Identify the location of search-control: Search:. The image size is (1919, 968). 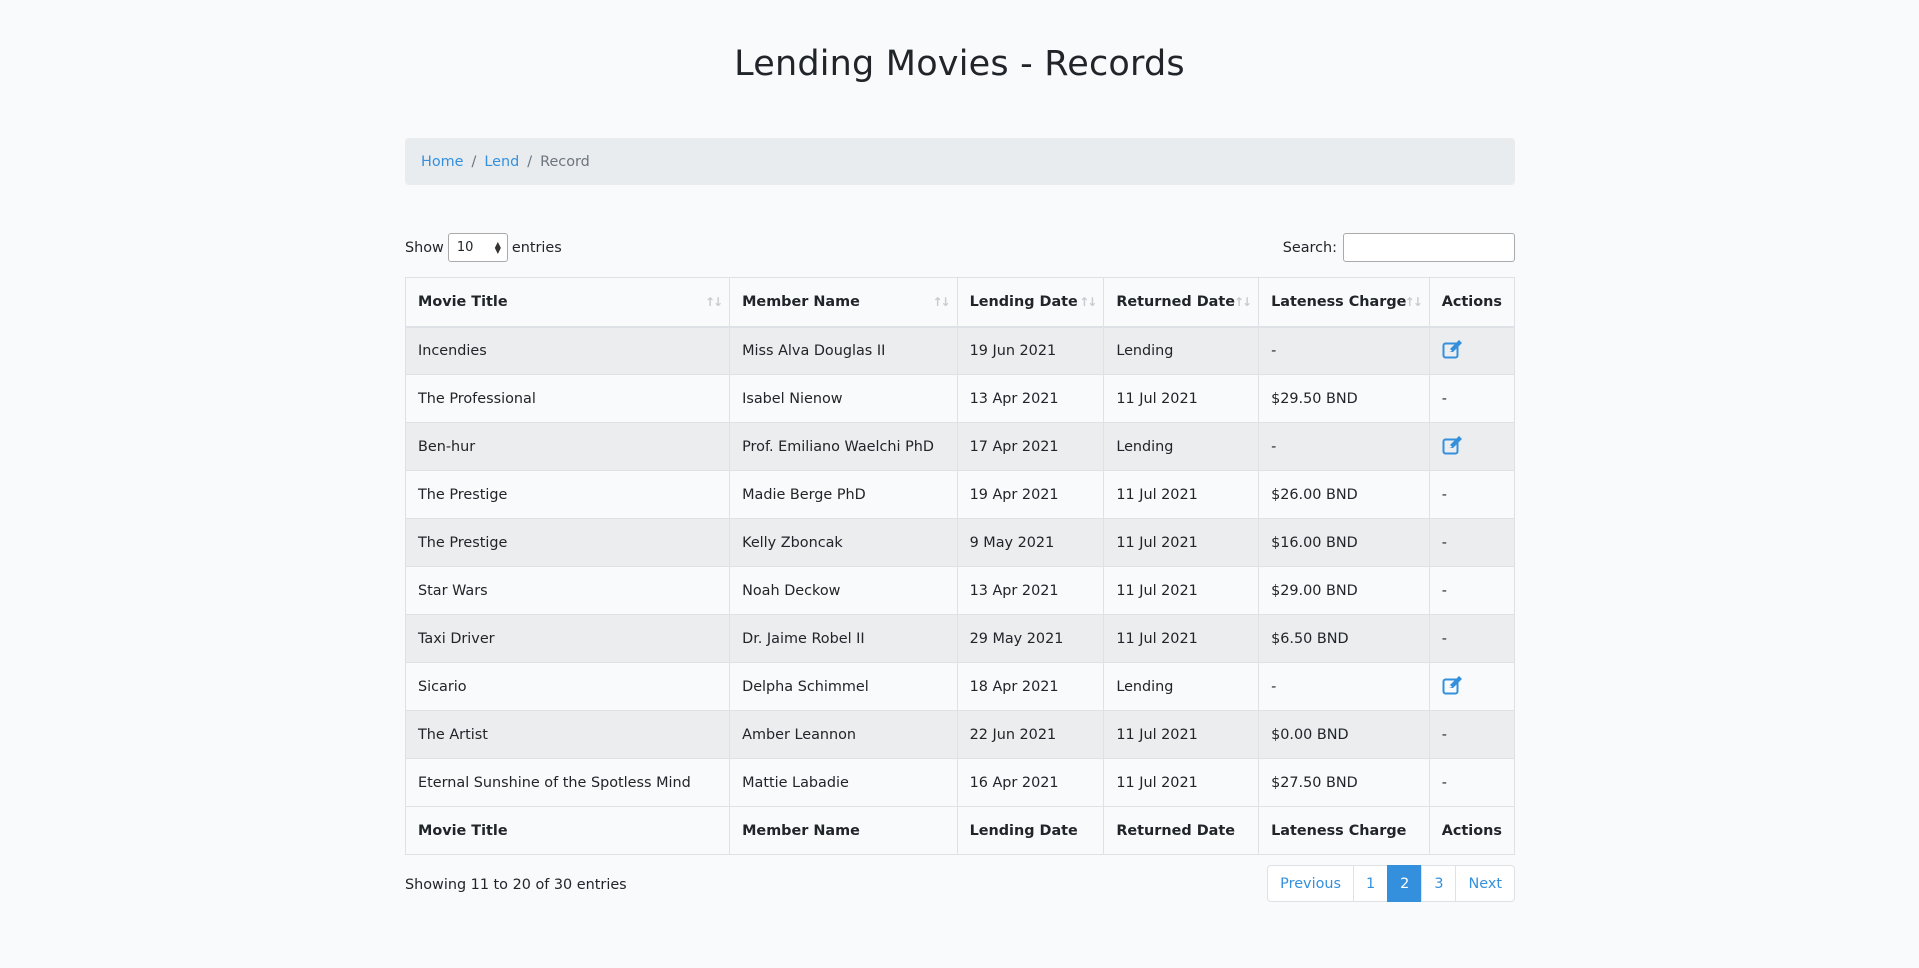
(1399, 247).